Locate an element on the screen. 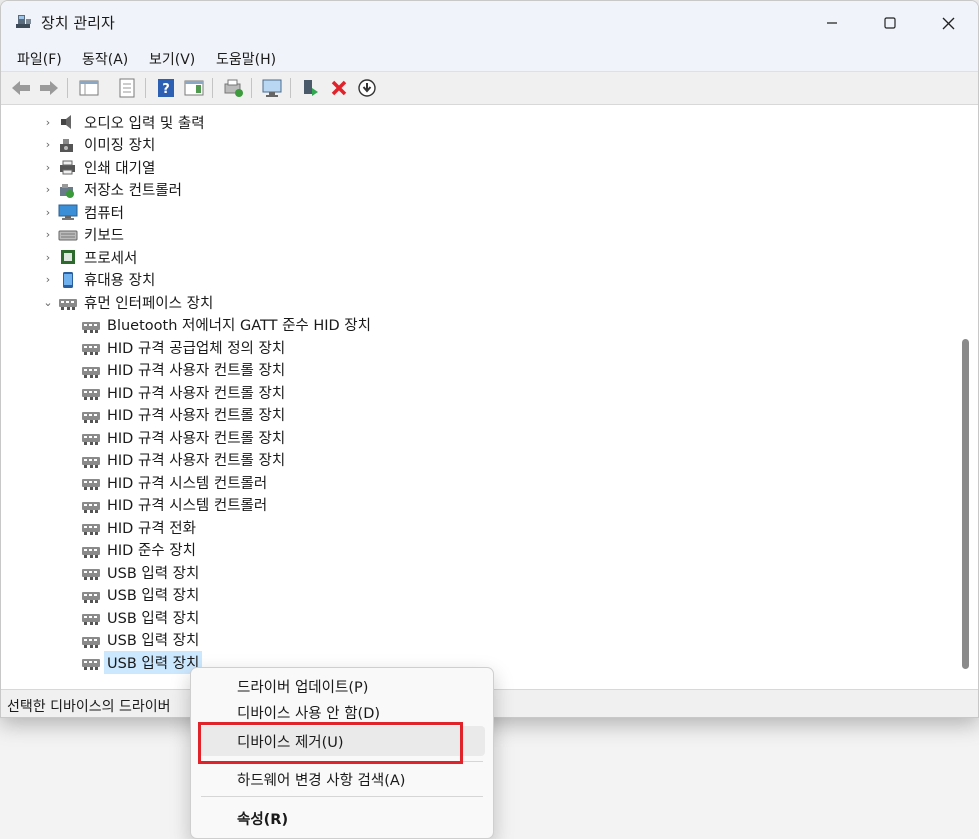 Image resolution: width=979 pixels, height=839 pixels. tree-category-label: 휴대용 장치 is located at coordinates (120, 281).